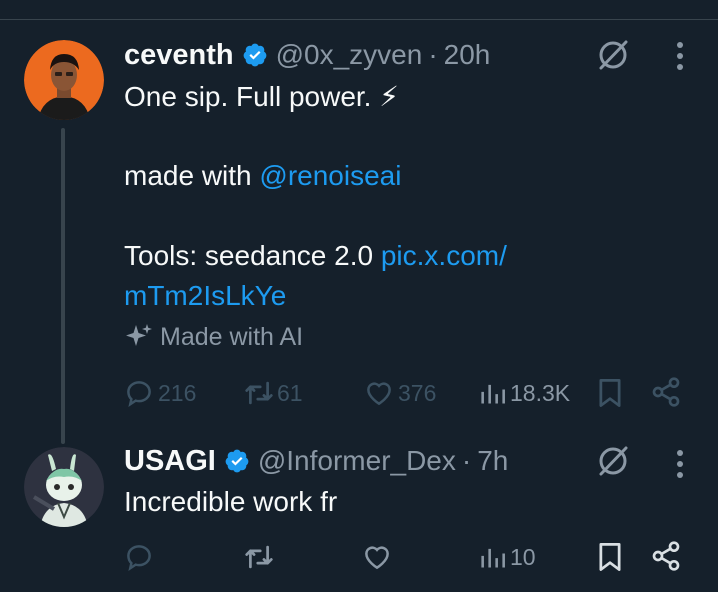  I want to click on reply-share-icon, so click(666, 556).